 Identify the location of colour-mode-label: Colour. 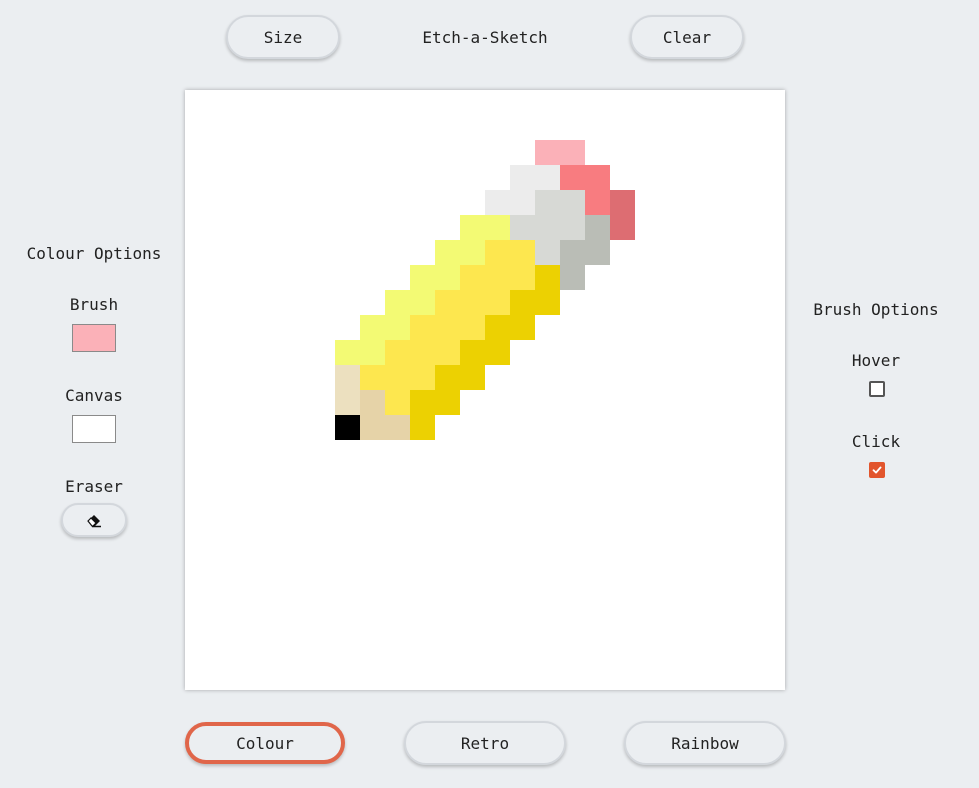
(265, 743).